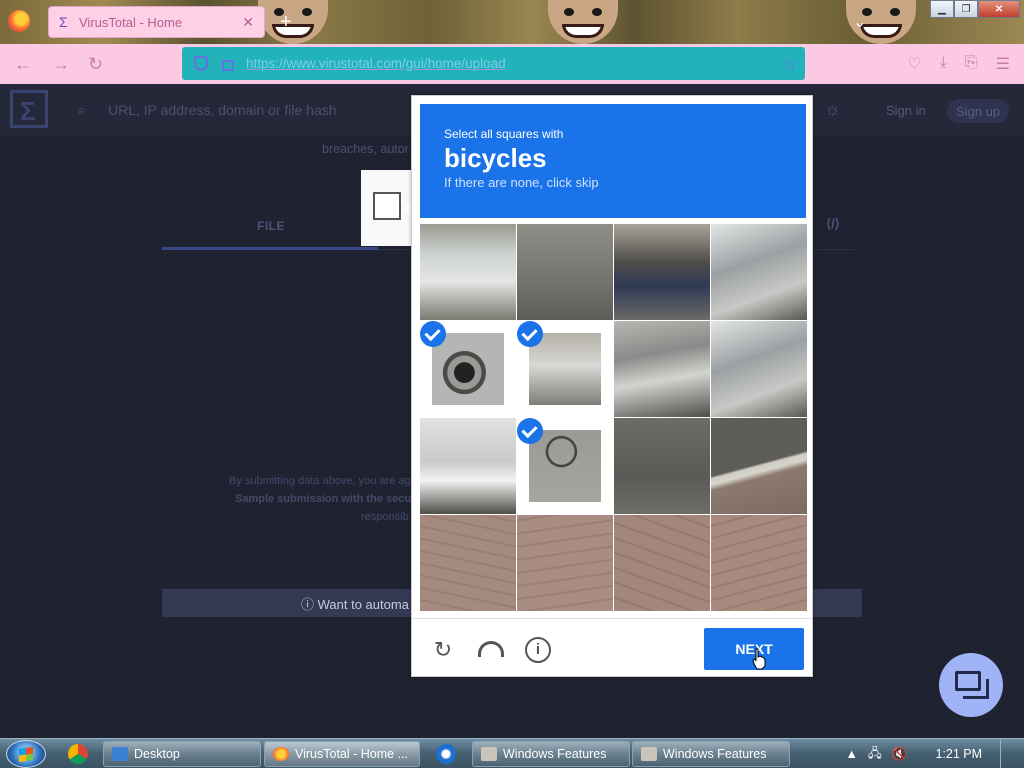  I want to click on taskbar-item-windows-features: Windows Features, so click(551, 754).